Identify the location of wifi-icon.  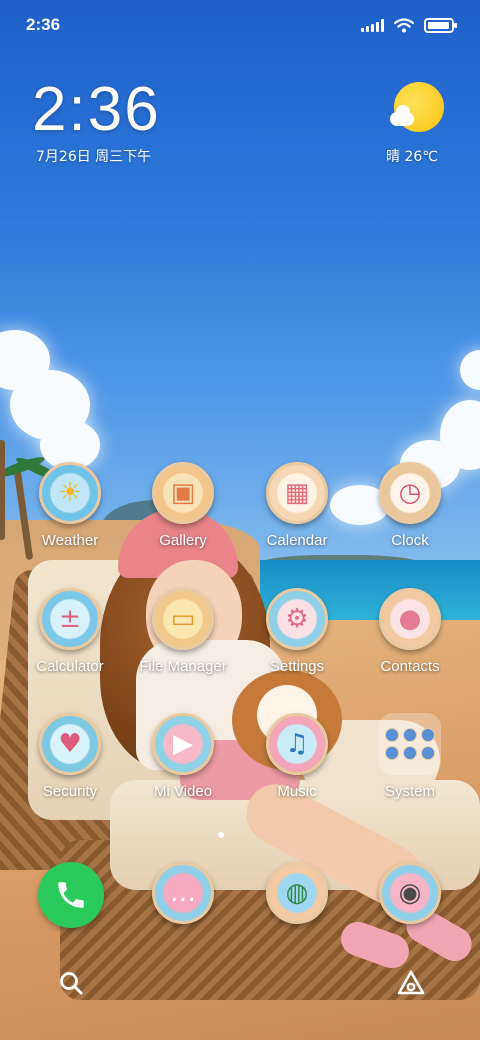
(404, 24).